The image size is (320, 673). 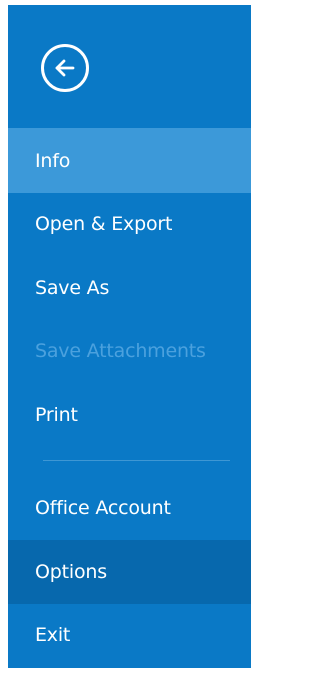 I want to click on nav-item-label: Exit, so click(x=53, y=635).